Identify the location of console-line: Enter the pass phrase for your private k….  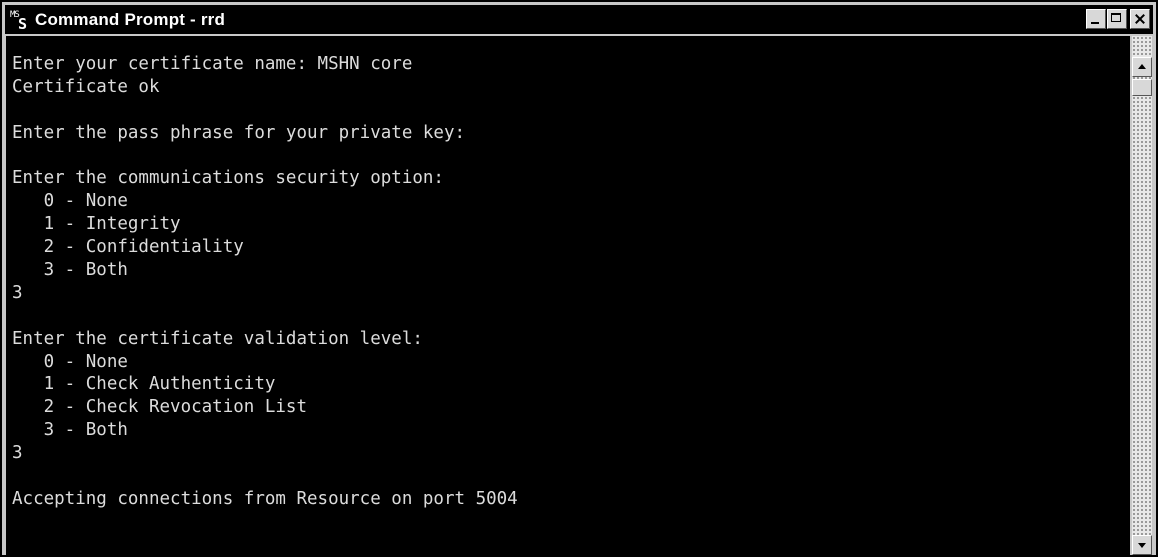
(239, 132).